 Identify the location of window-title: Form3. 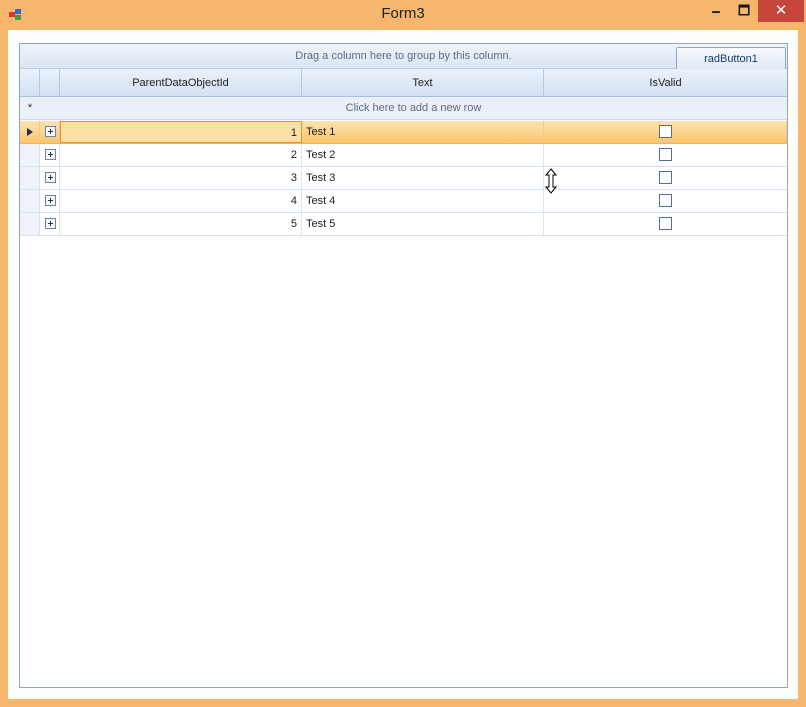
(403, 13).